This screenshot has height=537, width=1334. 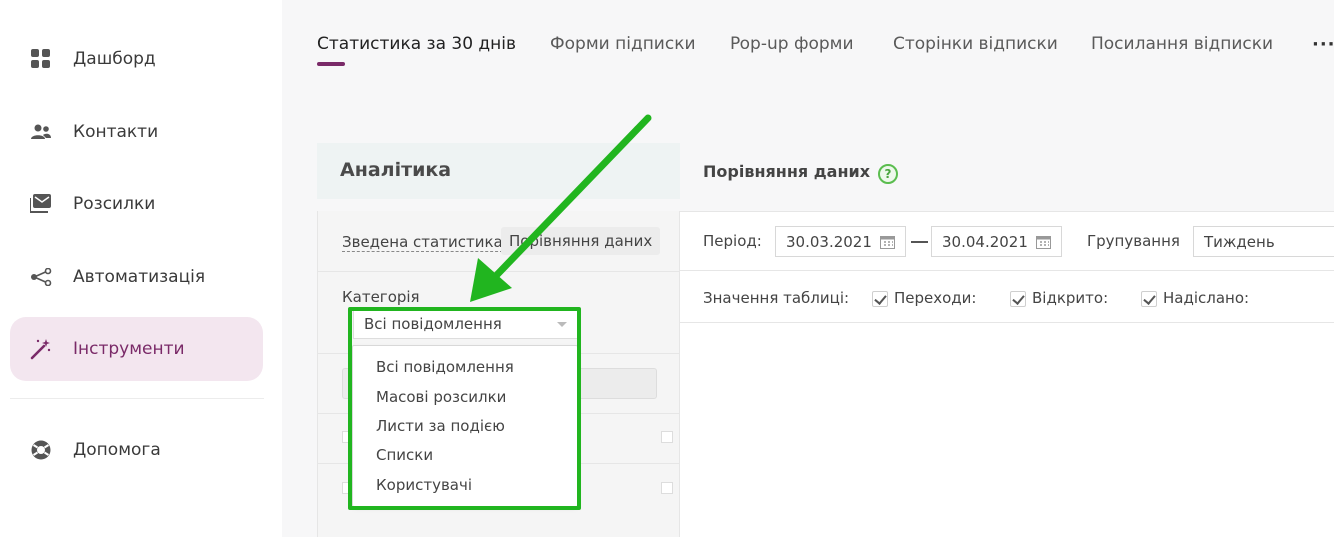 I want to click on checkbox-clicks-label: Переходи:, so click(x=935, y=298).